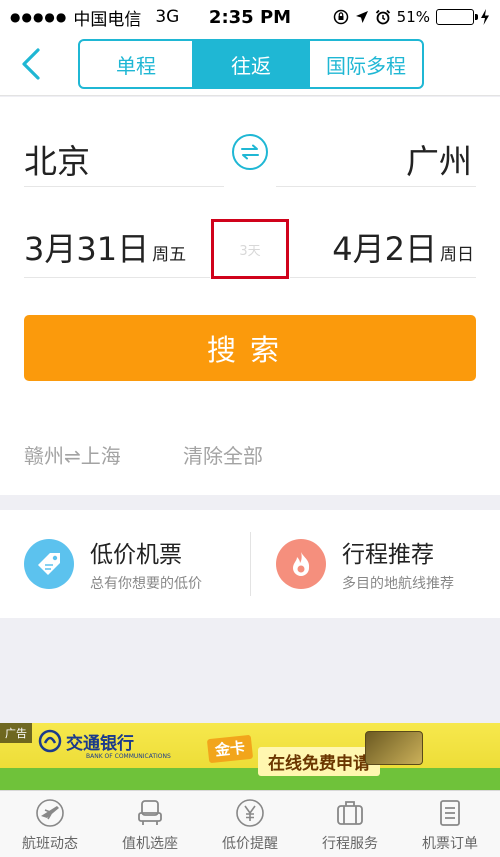 Image resolution: width=500 pixels, height=857 pixels. I want to click on ad-tag: 广告, so click(16, 733).